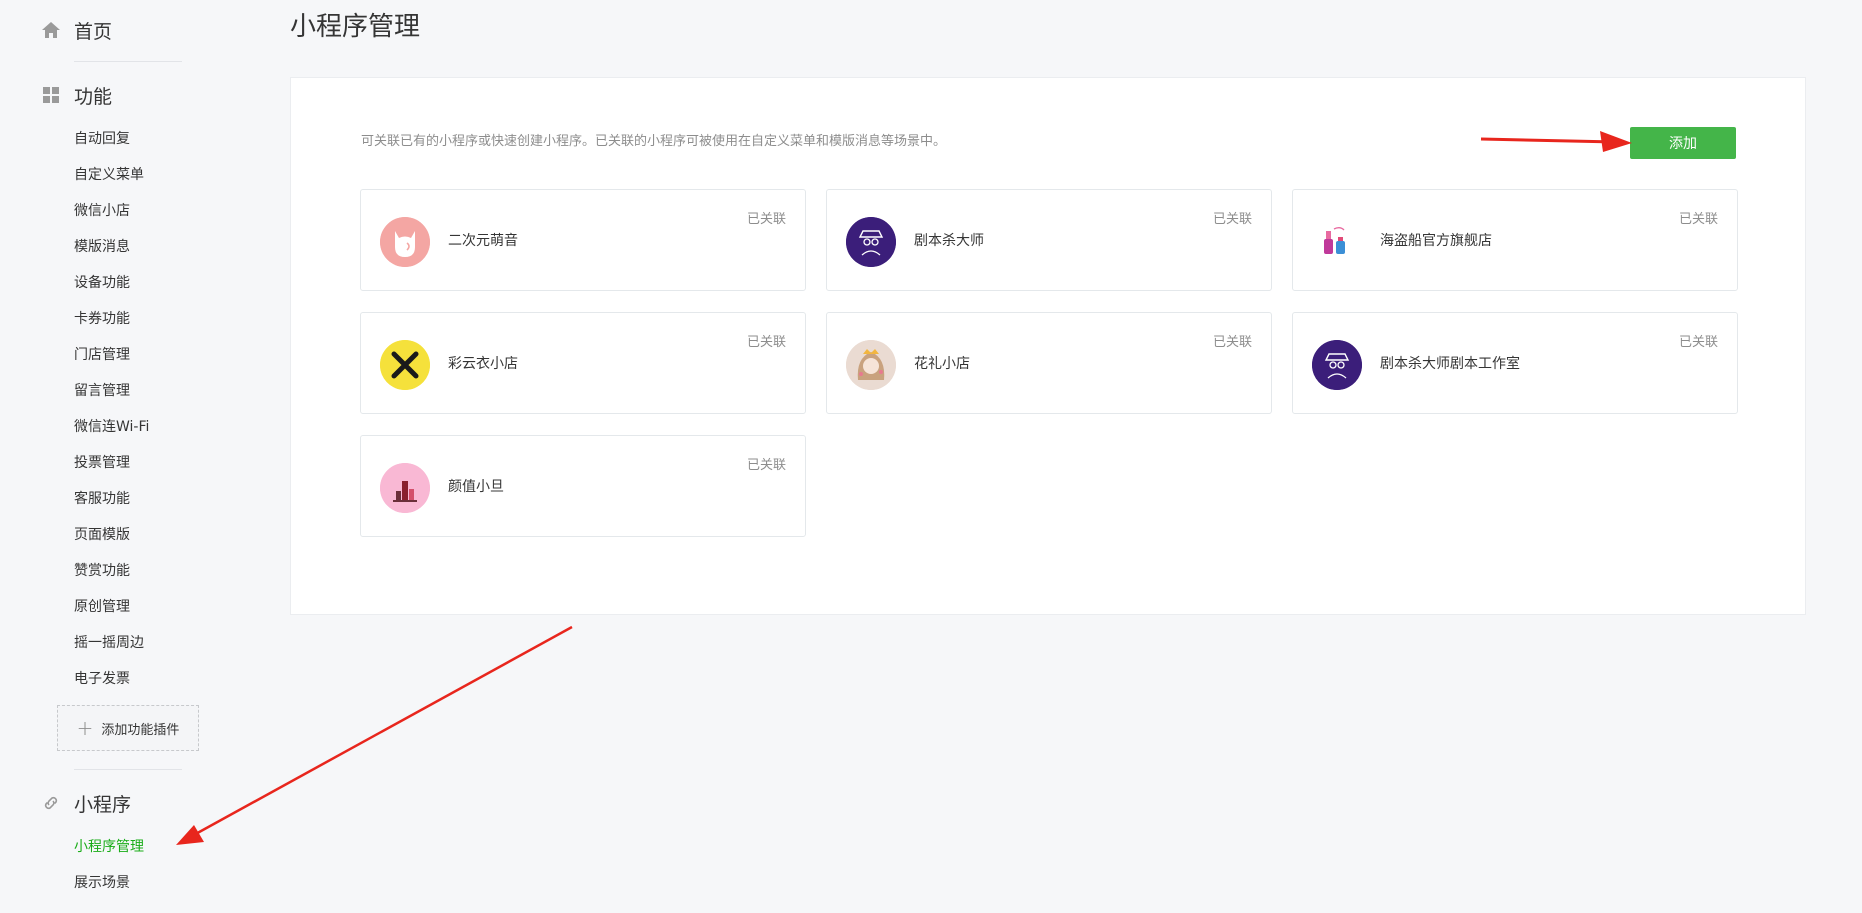  What do you see at coordinates (111, 571) in the screenshot?
I see `sidebar-item-reward: 赞赏功能` at bounding box center [111, 571].